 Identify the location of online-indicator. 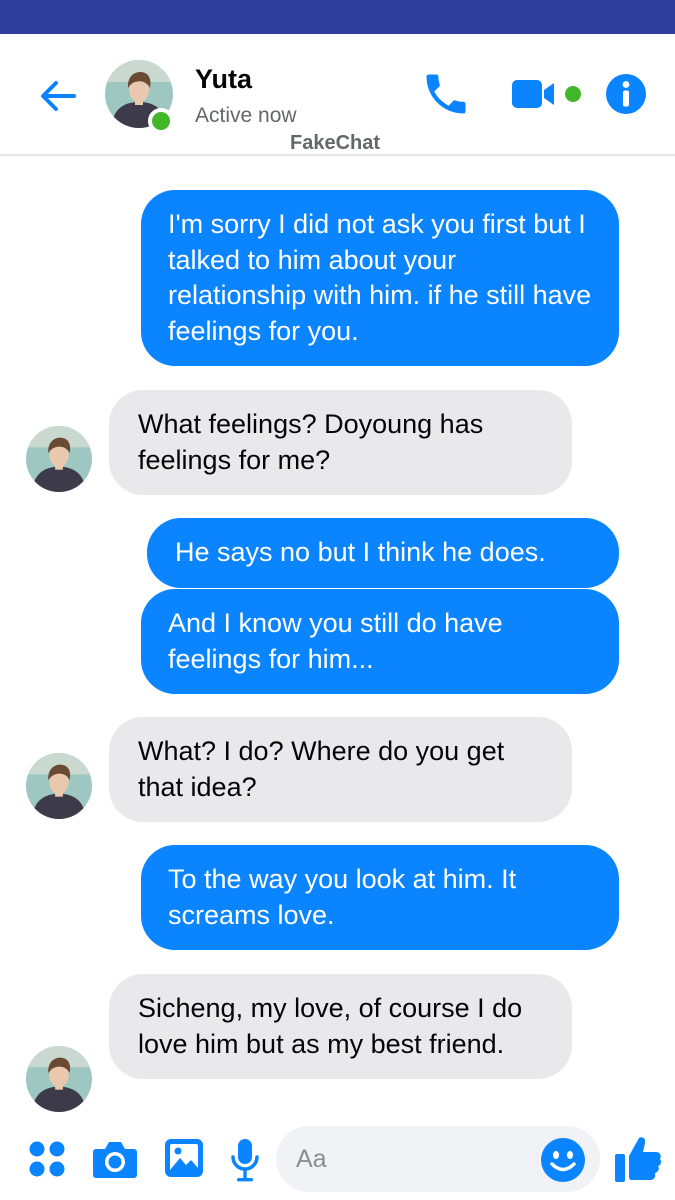
(161, 121).